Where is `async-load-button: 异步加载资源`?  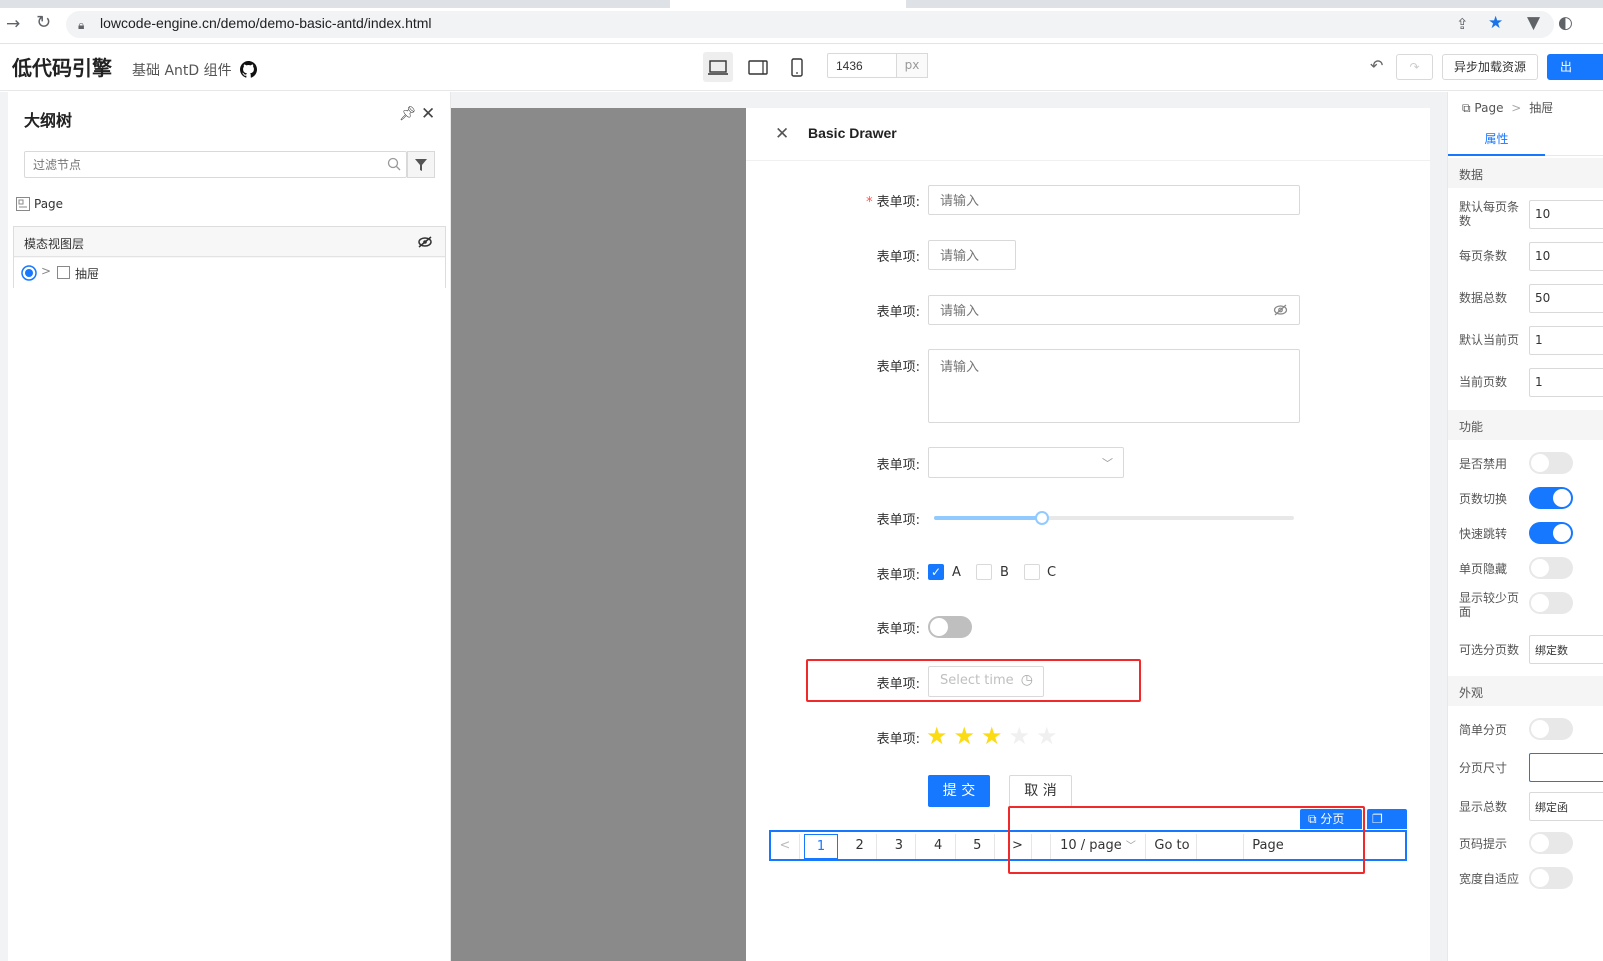 async-load-button: 异步加载资源 is located at coordinates (1490, 67).